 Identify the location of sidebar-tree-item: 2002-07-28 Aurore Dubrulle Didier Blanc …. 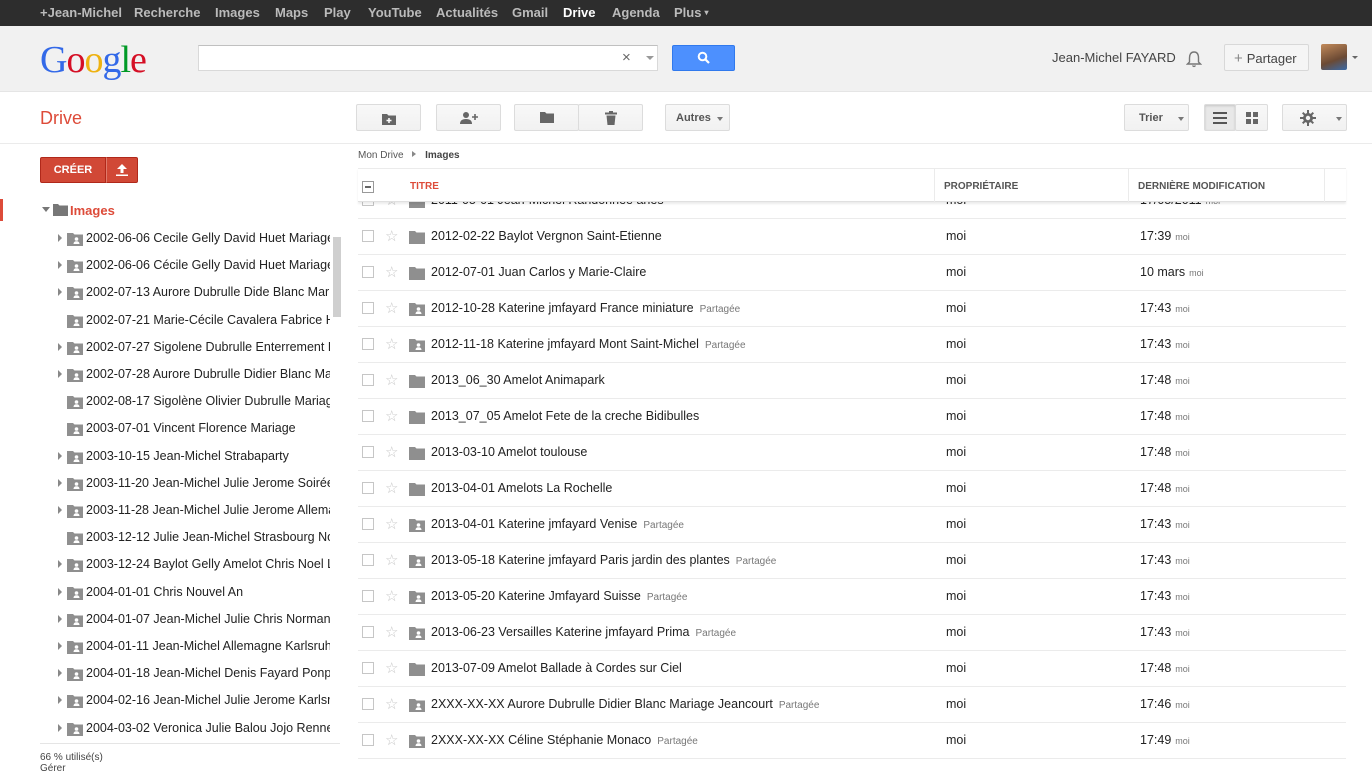
(165, 375).